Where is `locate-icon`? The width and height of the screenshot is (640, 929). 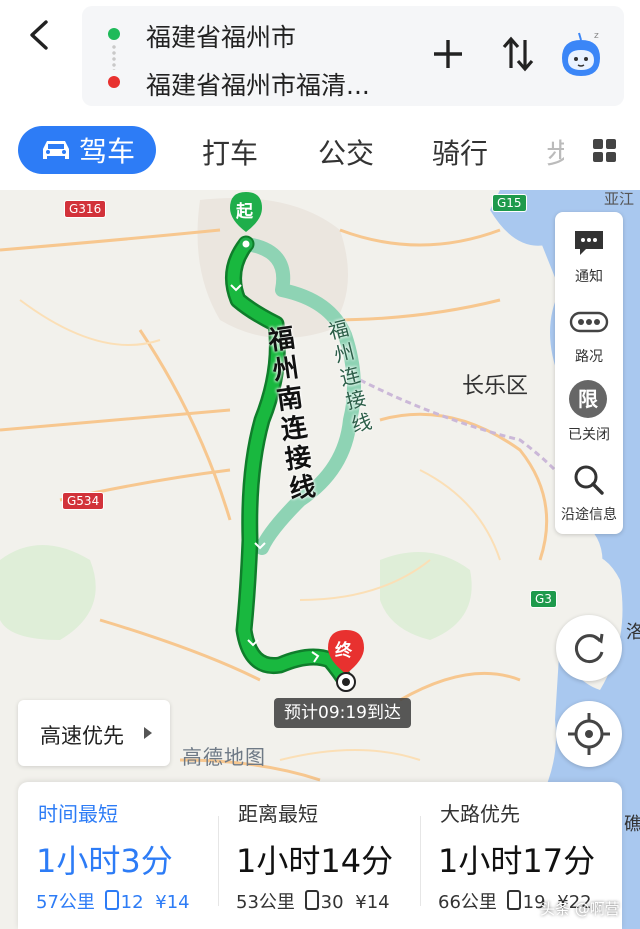
locate-icon is located at coordinates (589, 734).